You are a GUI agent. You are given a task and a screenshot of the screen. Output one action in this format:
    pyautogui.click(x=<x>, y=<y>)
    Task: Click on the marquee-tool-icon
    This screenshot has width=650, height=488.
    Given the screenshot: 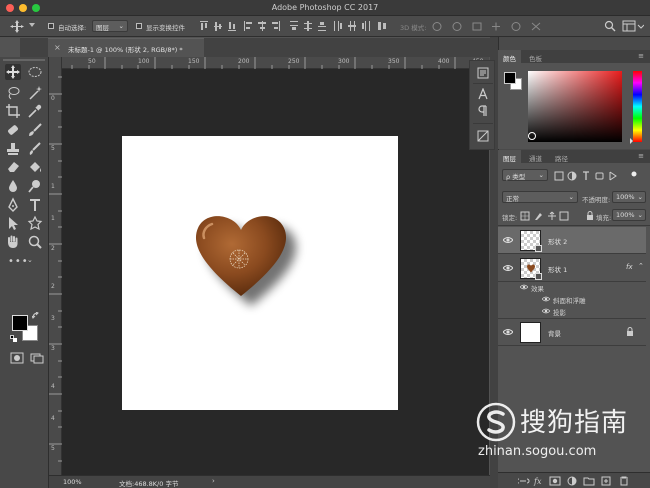 What is the action you would take?
    pyautogui.click(x=35, y=72)
    